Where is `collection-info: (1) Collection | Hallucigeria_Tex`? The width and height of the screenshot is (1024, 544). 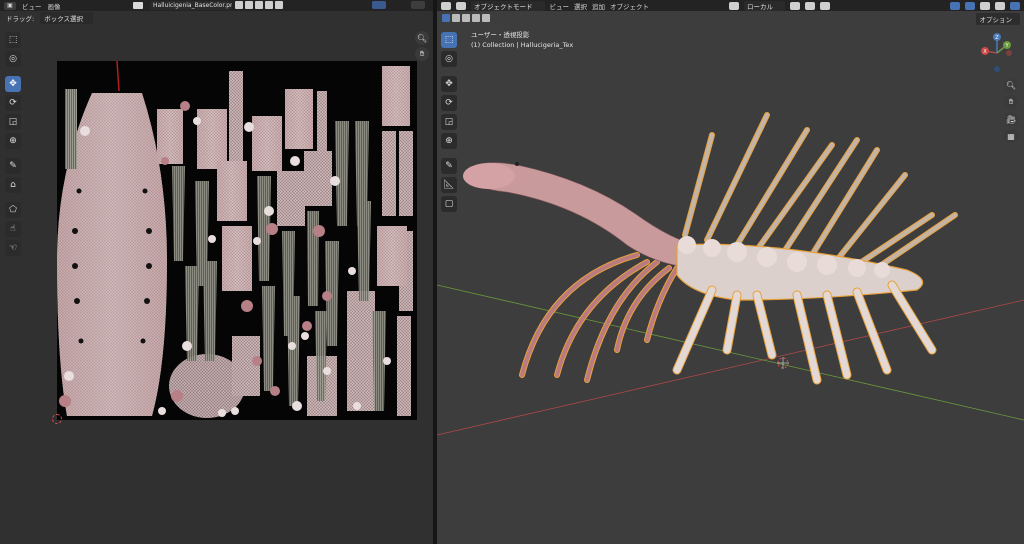
collection-info: (1) Collection | Hallucigeria_Tex is located at coordinates (522, 45).